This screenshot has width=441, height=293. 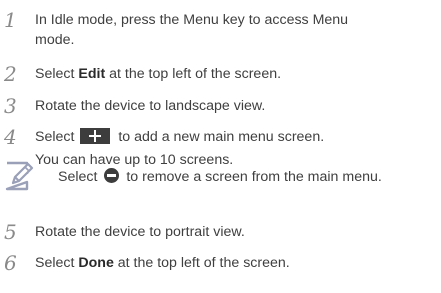 I want to click on step-number: 5, so click(x=10, y=232).